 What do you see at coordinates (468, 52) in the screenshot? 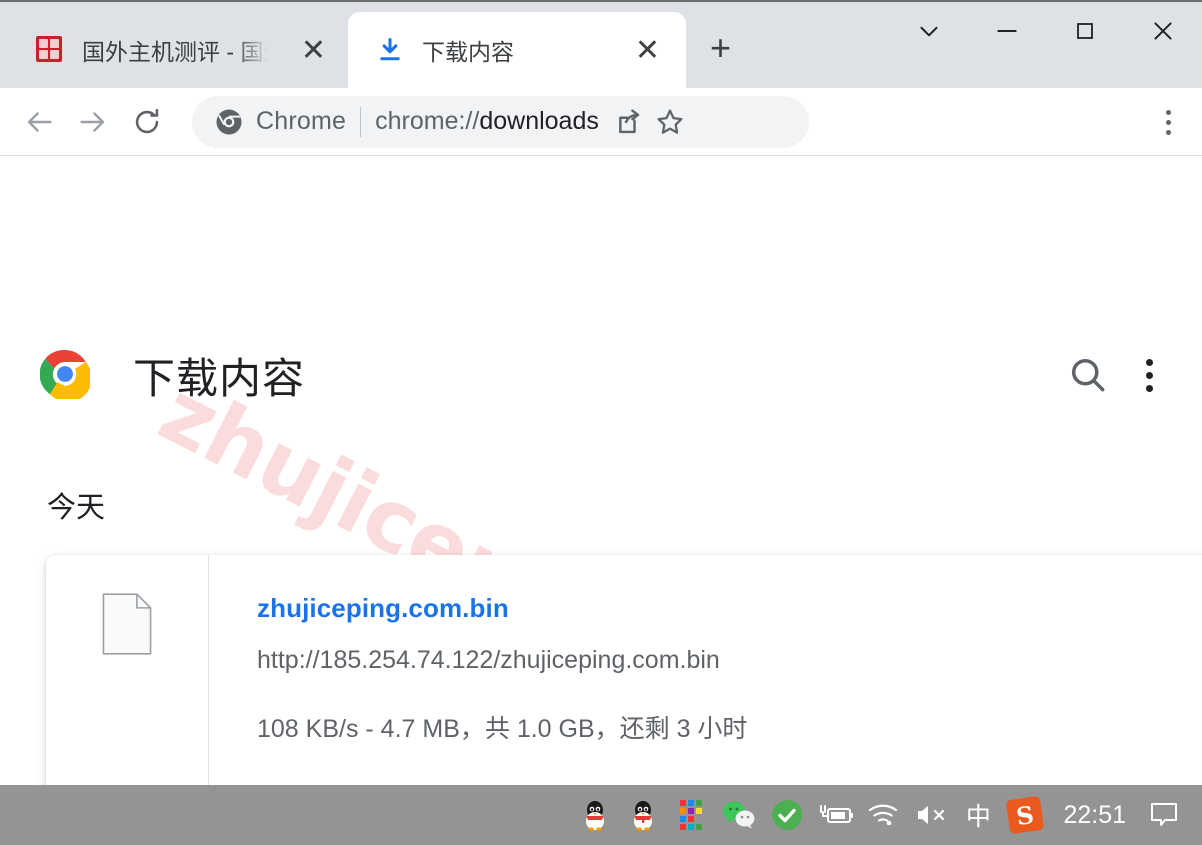
I see `tab-title: 下载内容` at bounding box center [468, 52].